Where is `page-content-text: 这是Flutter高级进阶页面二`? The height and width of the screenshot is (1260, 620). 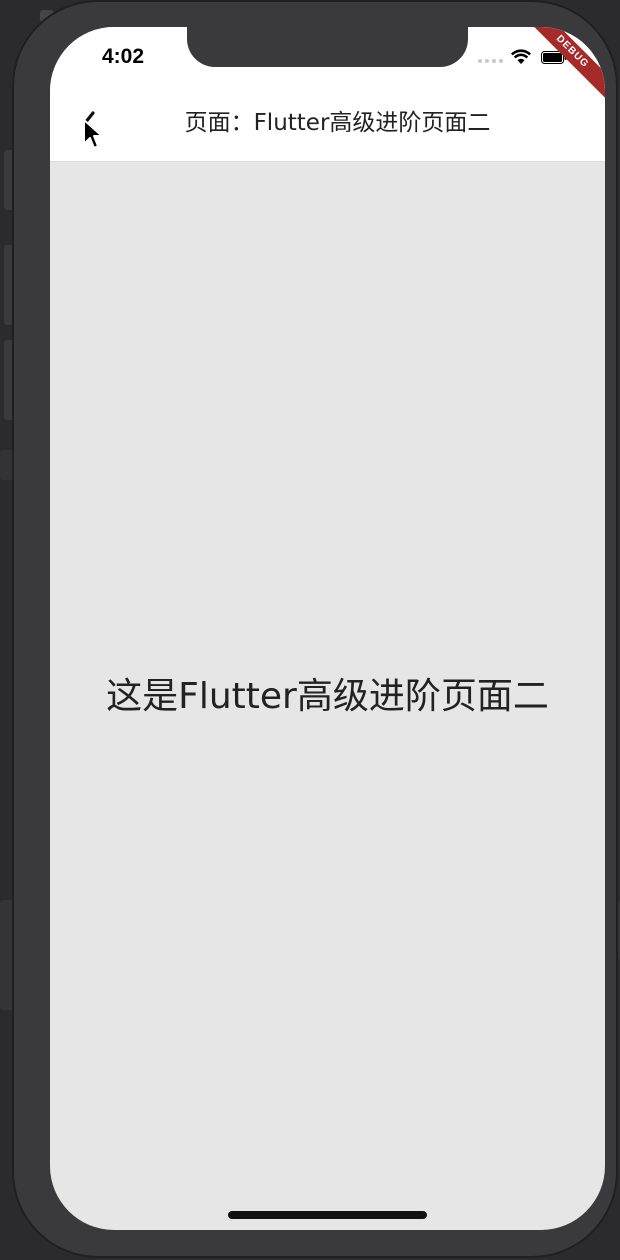 page-content-text: 这是Flutter高级进阶页面二 is located at coordinates (327, 696).